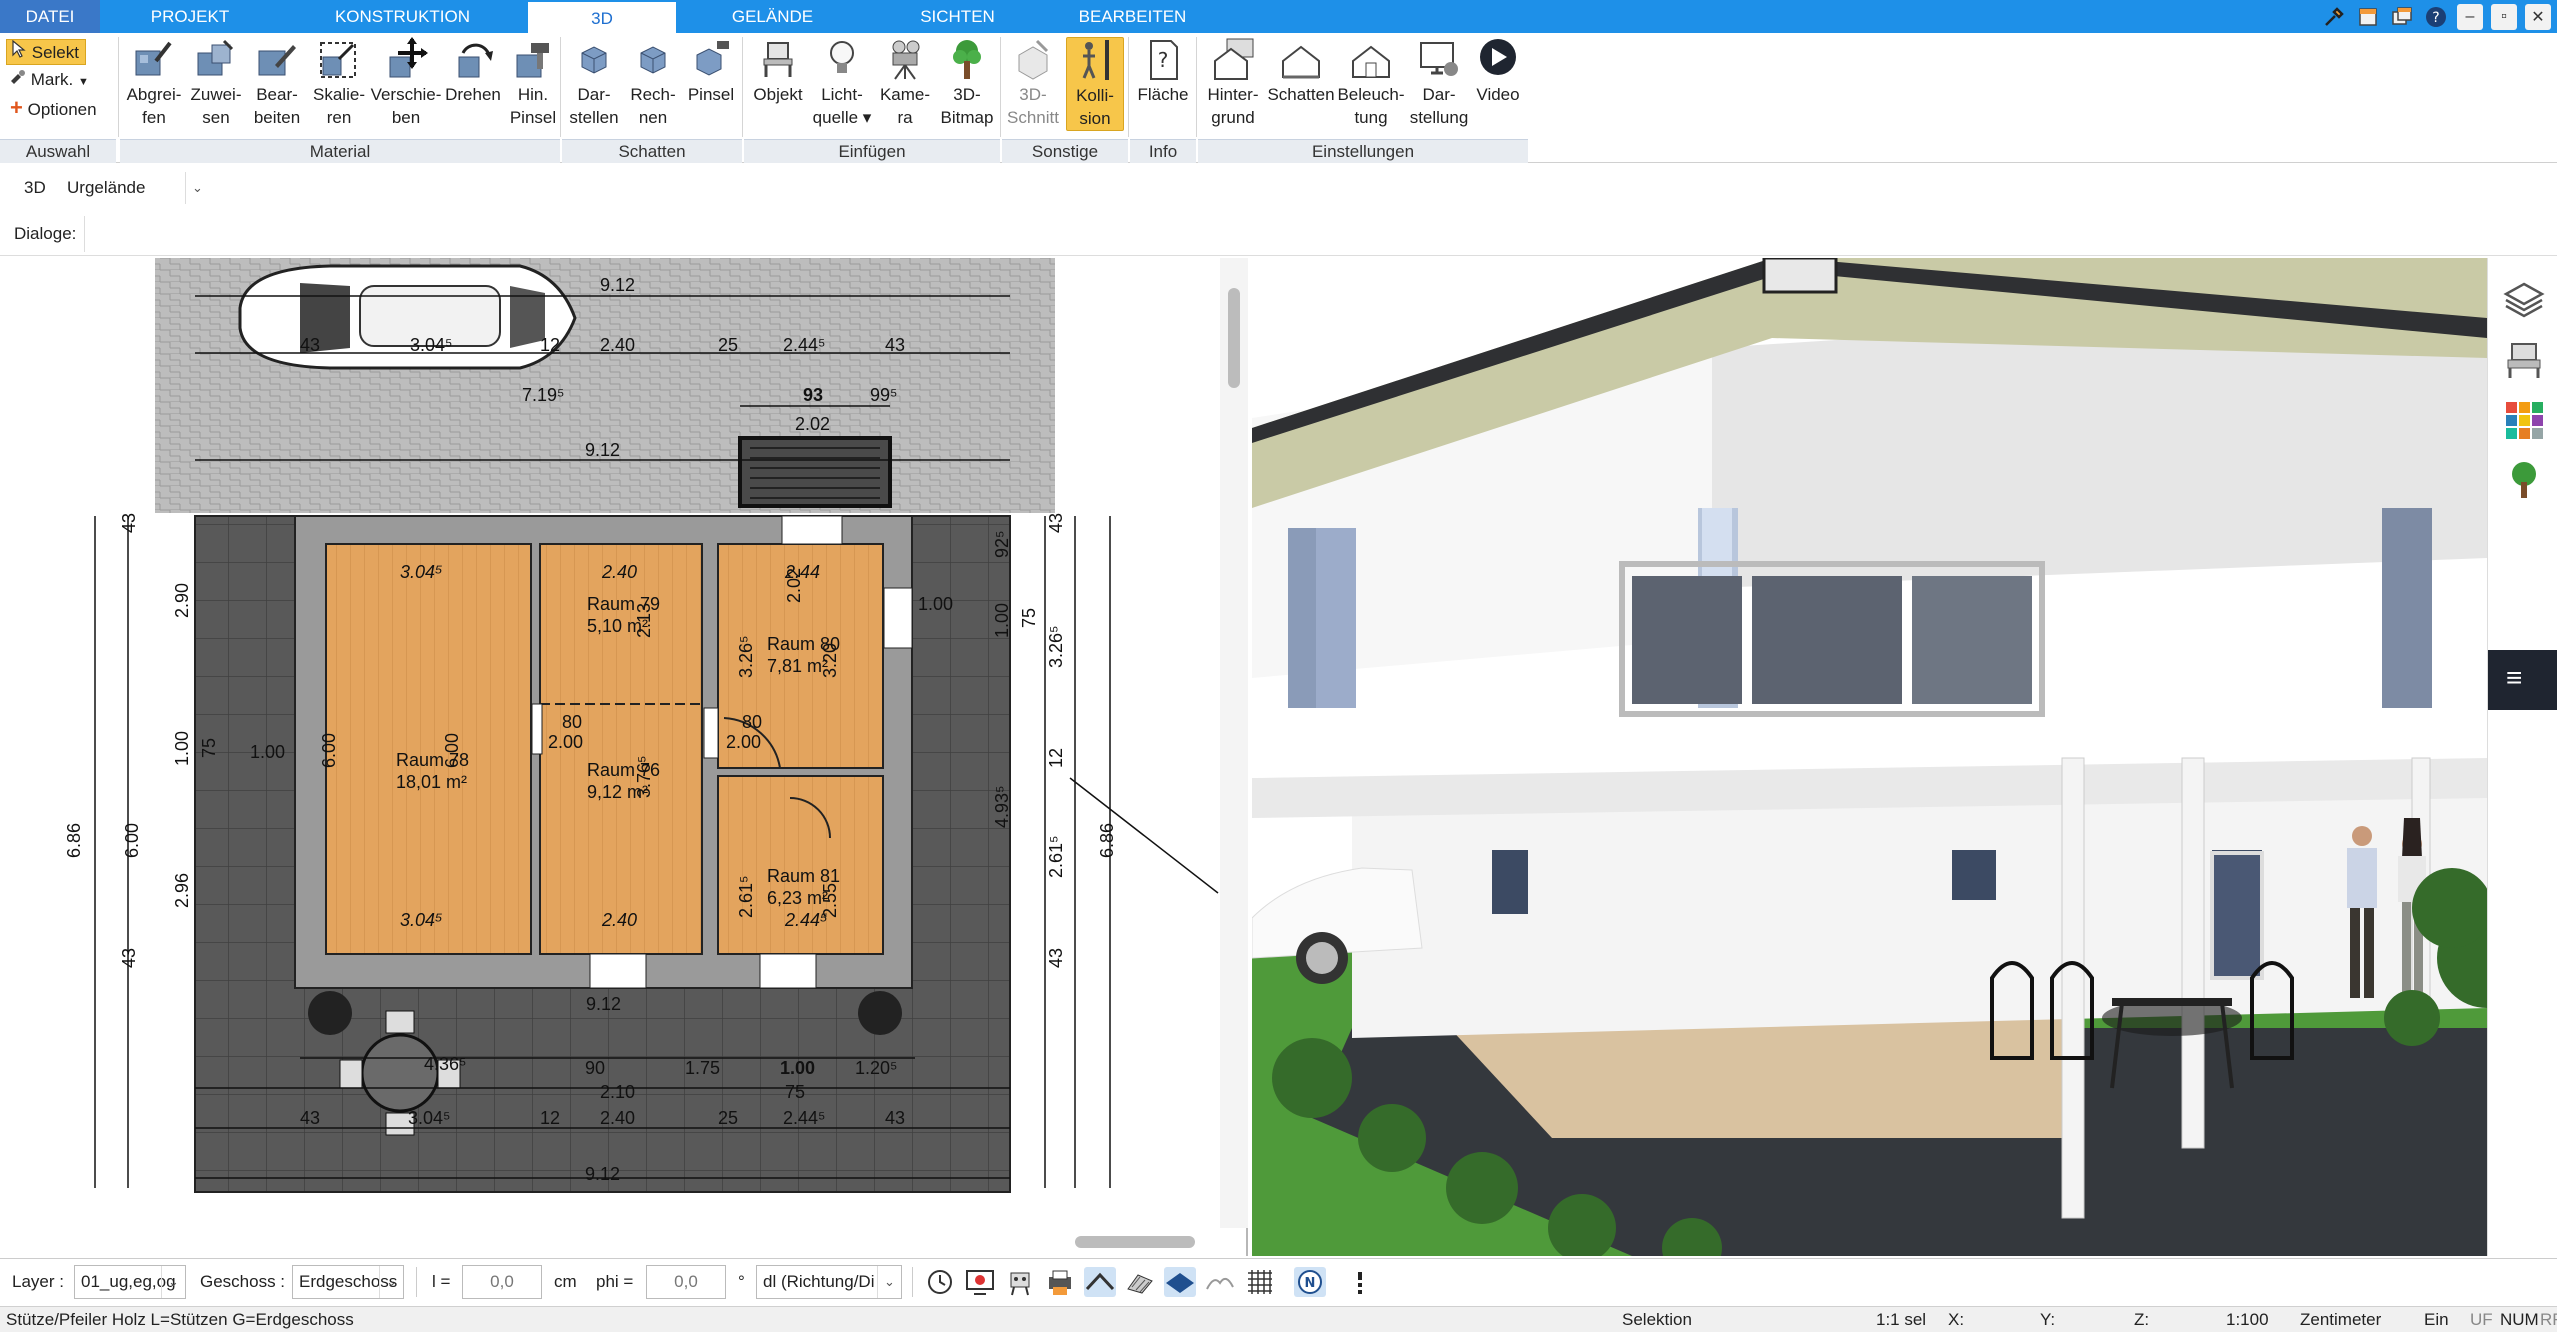  I want to click on abgreifen-button: Abgrei- fen, so click(154, 83).